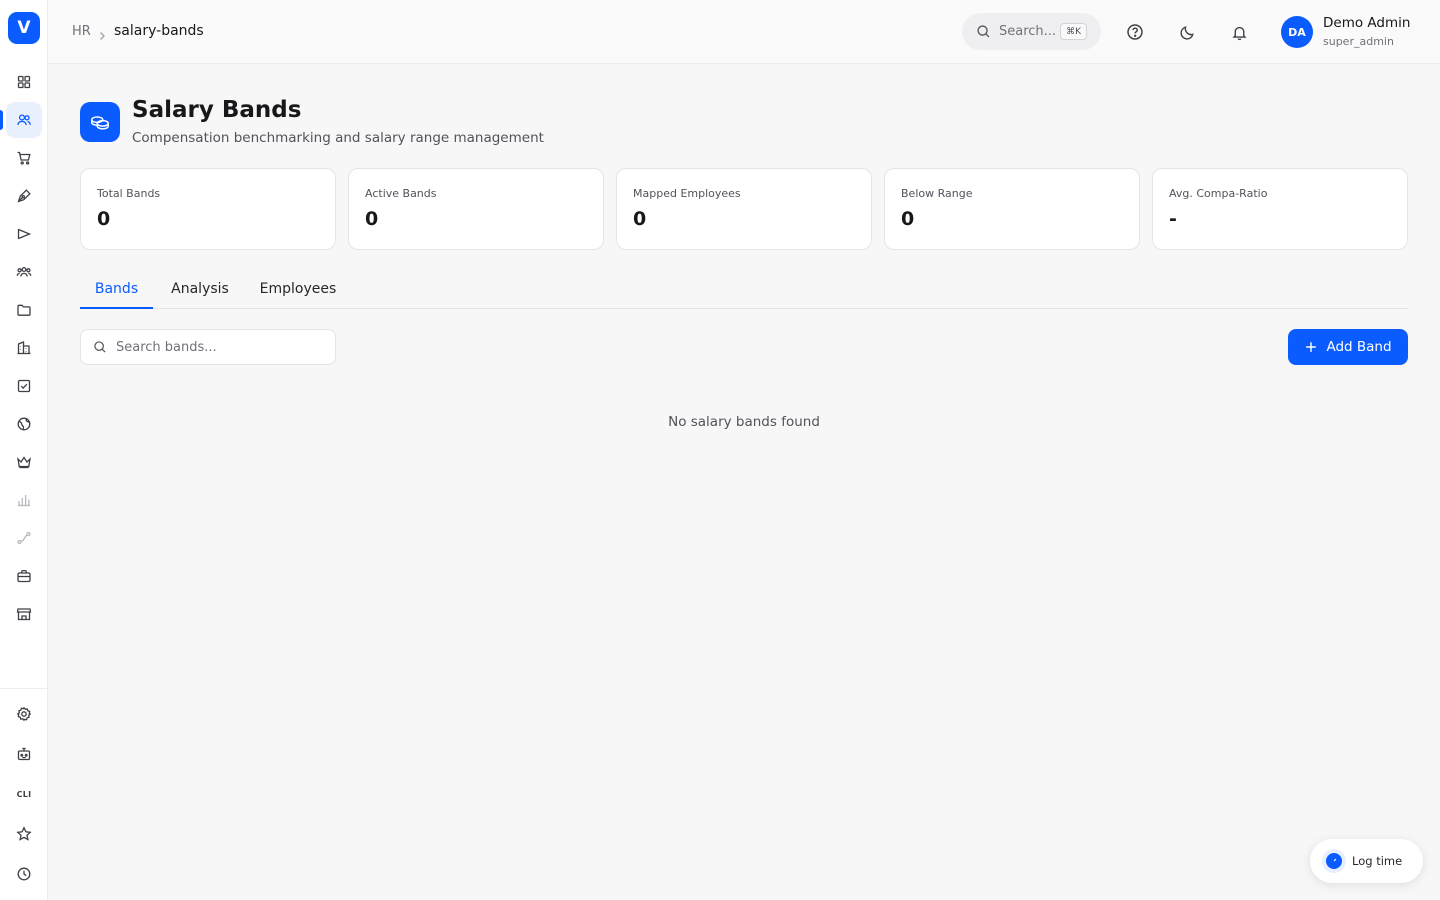  Describe the element at coordinates (744, 209) in the screenshot. I see `stat-card-mapped-employees: Mapped Employees 0` at that location.